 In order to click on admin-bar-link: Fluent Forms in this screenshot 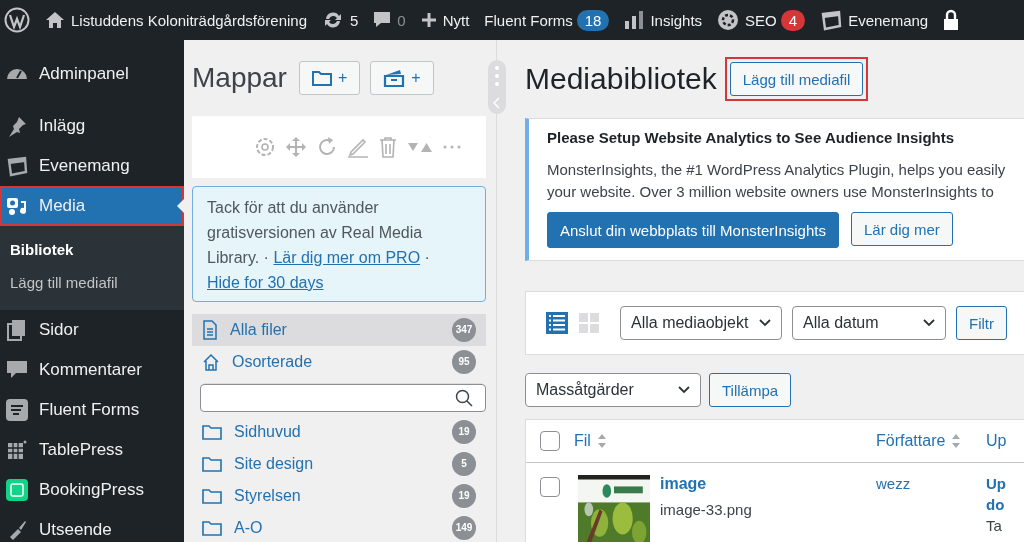, I will do `click(528, 20)`.